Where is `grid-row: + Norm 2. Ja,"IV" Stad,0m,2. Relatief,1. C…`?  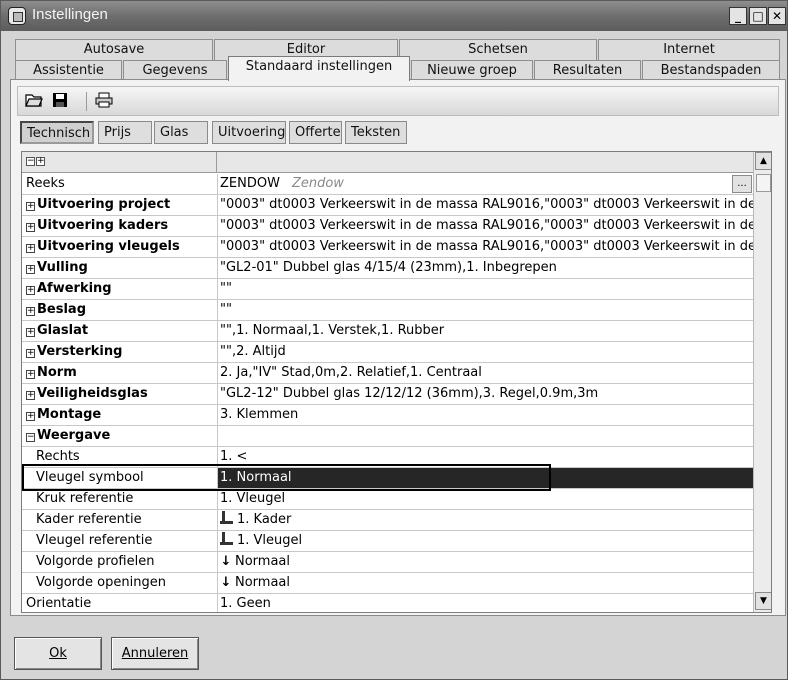
grid-row: + Norm 2. Ja,"IV" Stad,0m,2. Relatief,1. C… is located at coordinates (387, 373).